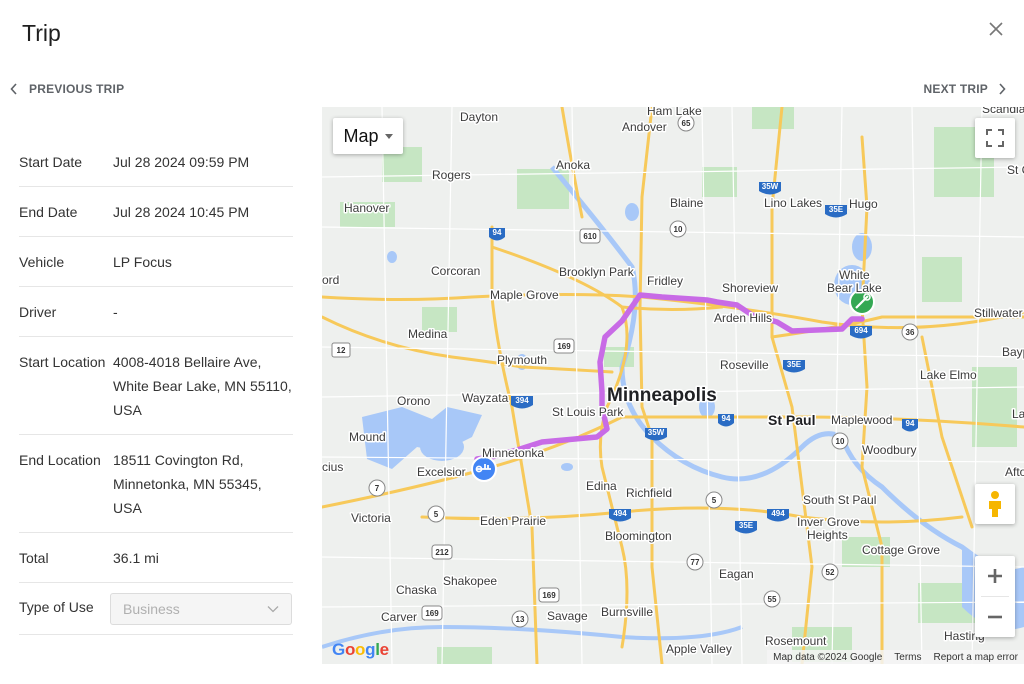  Describe the element at coordinates (524, 295) in the screenshot. I see `svg-text: Maple Grove` at that location.